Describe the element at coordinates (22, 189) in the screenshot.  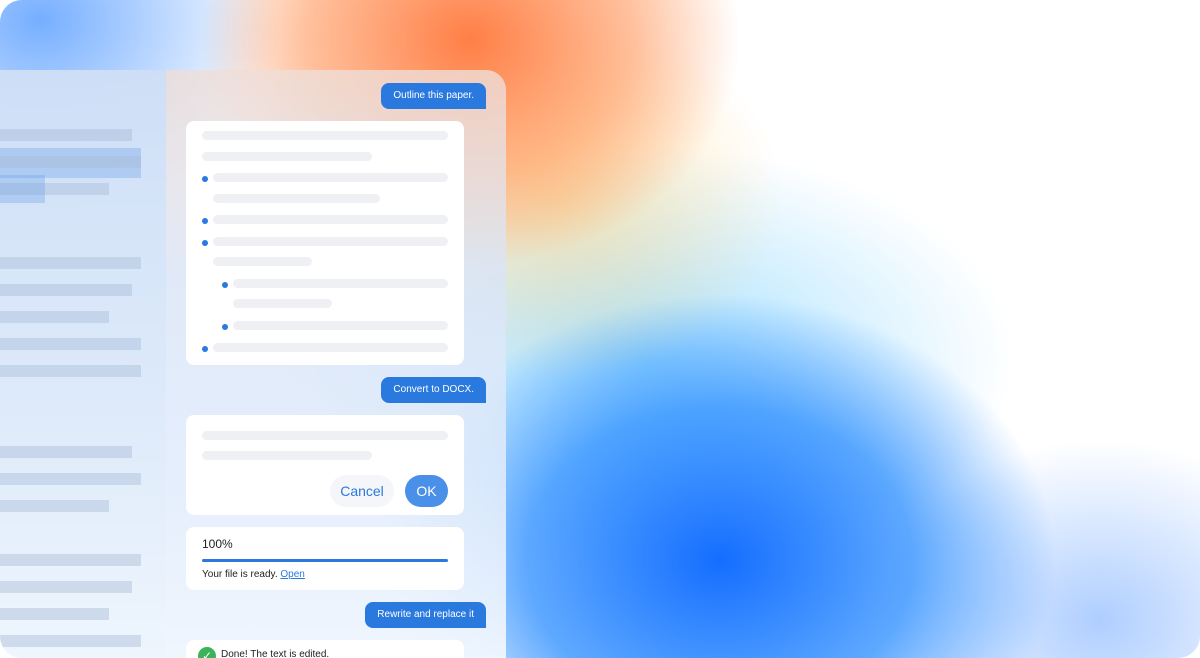
I see `doc-highlight` at that location.